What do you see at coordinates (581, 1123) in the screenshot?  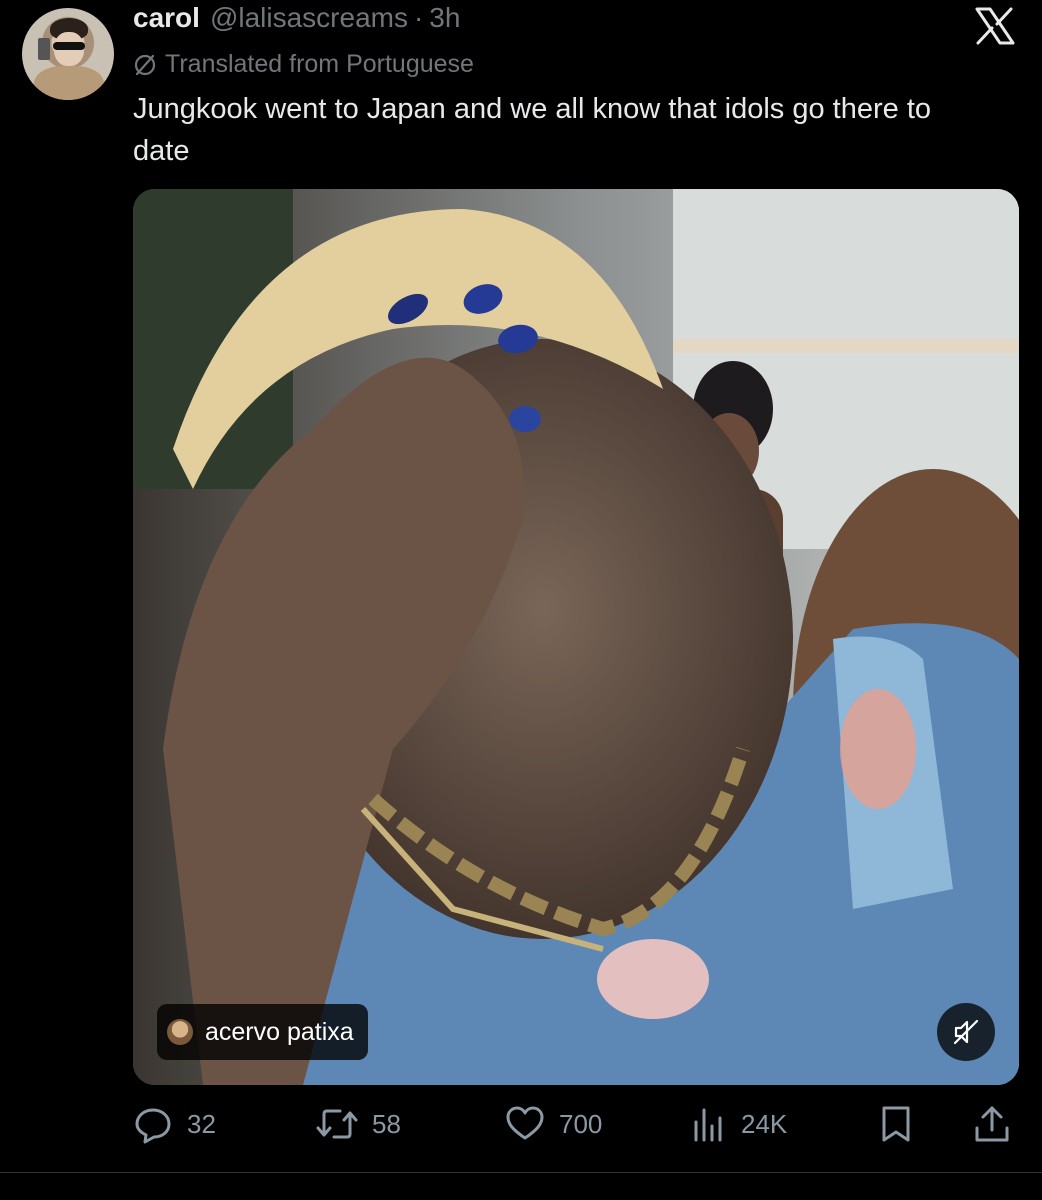 I see `like-count: 700` at bounding box center [581, 1123].